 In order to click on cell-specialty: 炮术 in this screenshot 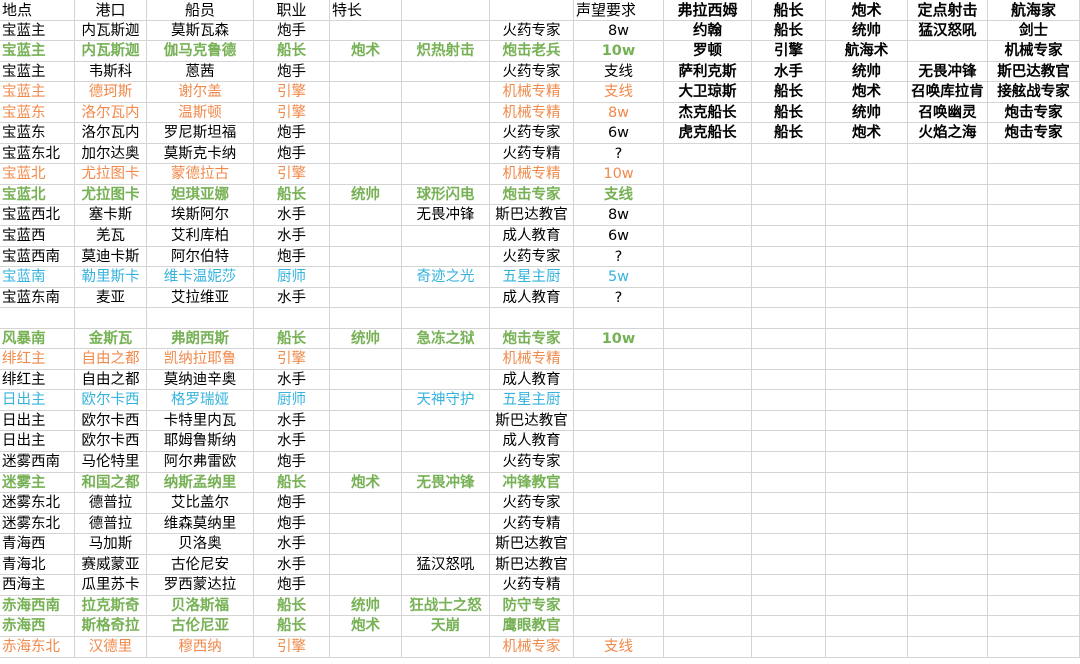, I will do `click(366, 51)`.